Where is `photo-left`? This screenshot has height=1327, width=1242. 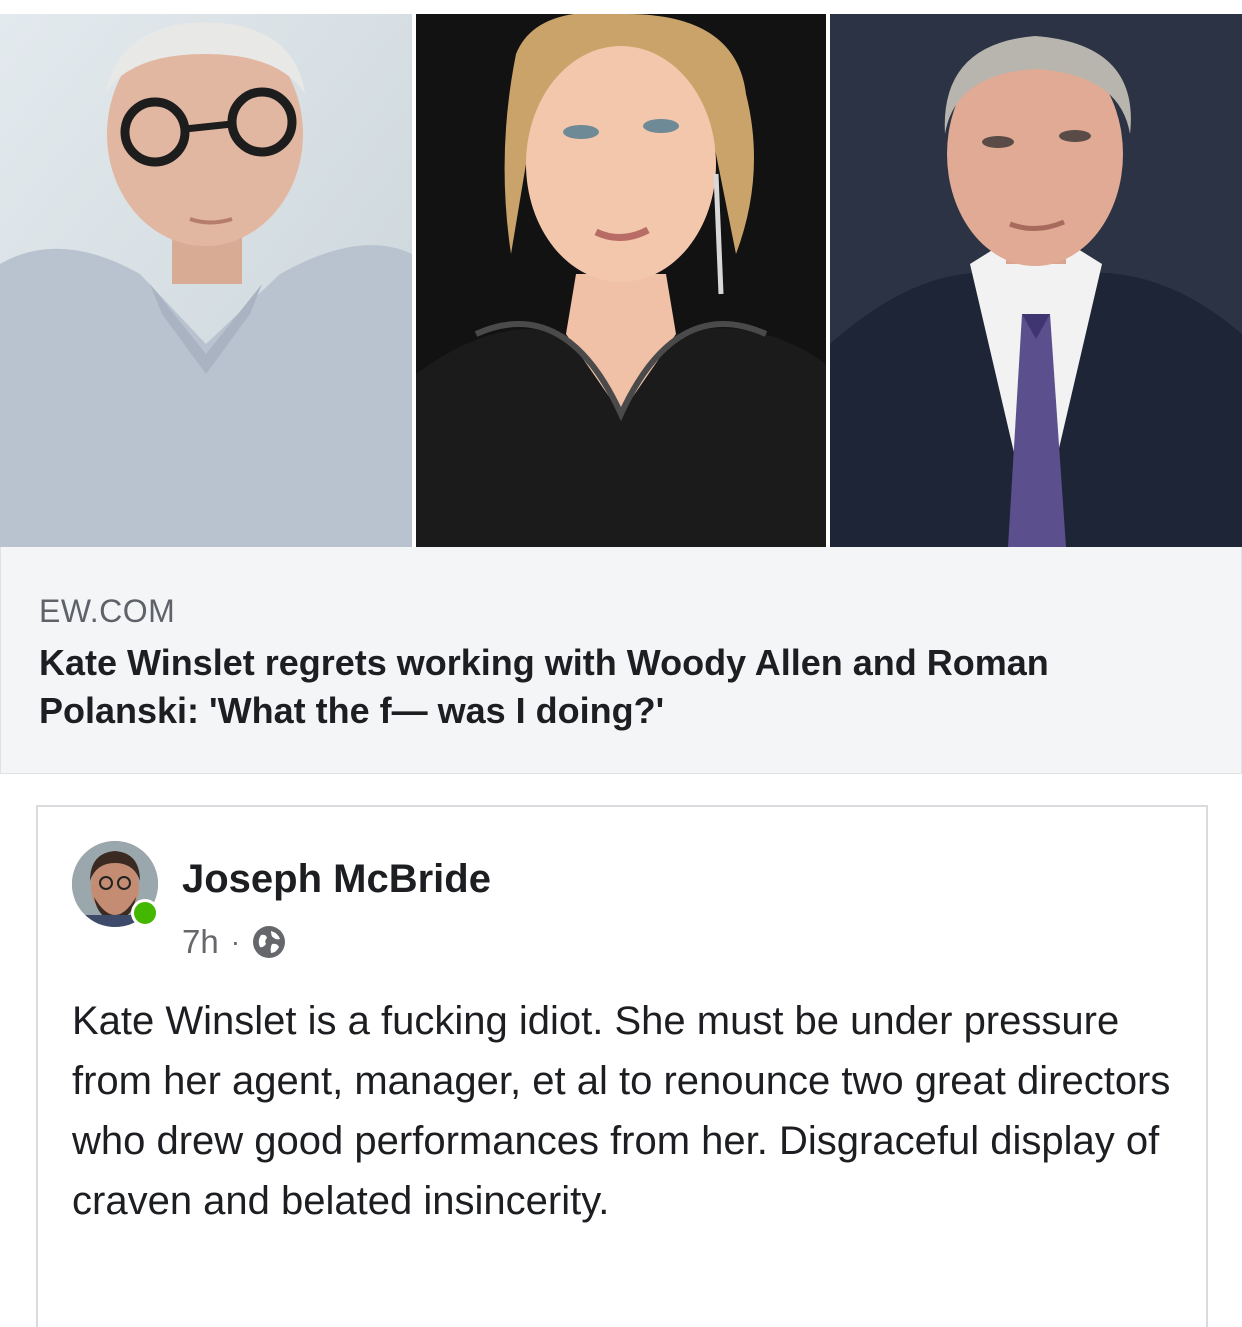 photo-left is located at coordinates (206, 280).